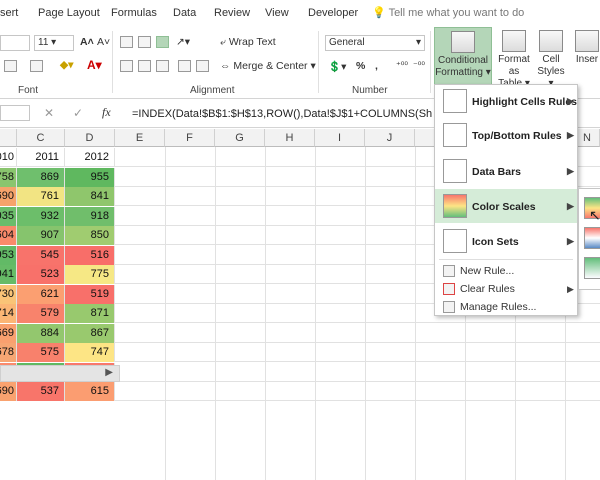 The height and width of the screenshot is (480, 600). Describe the element at coordinates (290, 138) in the screenshot. I see `column-header-h: H` at that location.